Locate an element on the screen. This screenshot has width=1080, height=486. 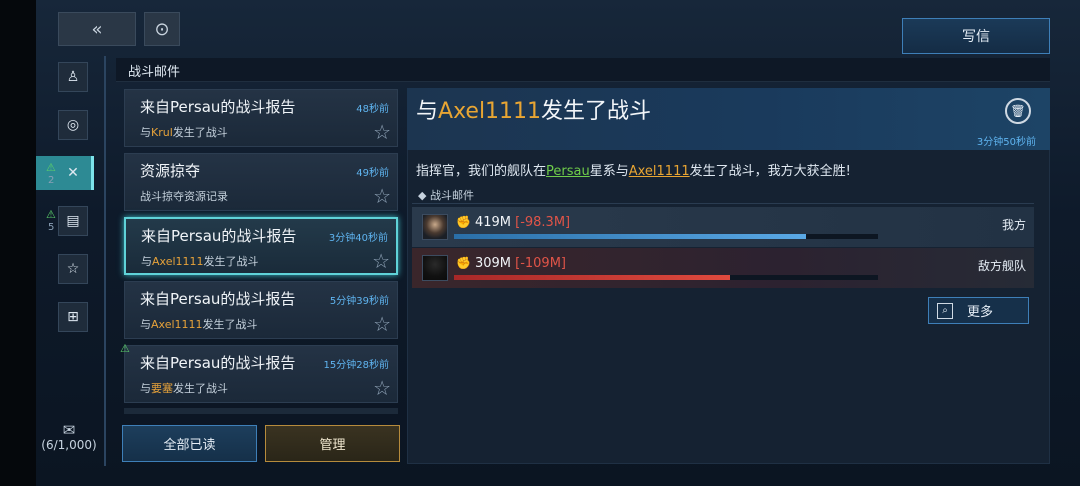
mail-time: 15分钟28秒前 is located at coordinates (356, 365).